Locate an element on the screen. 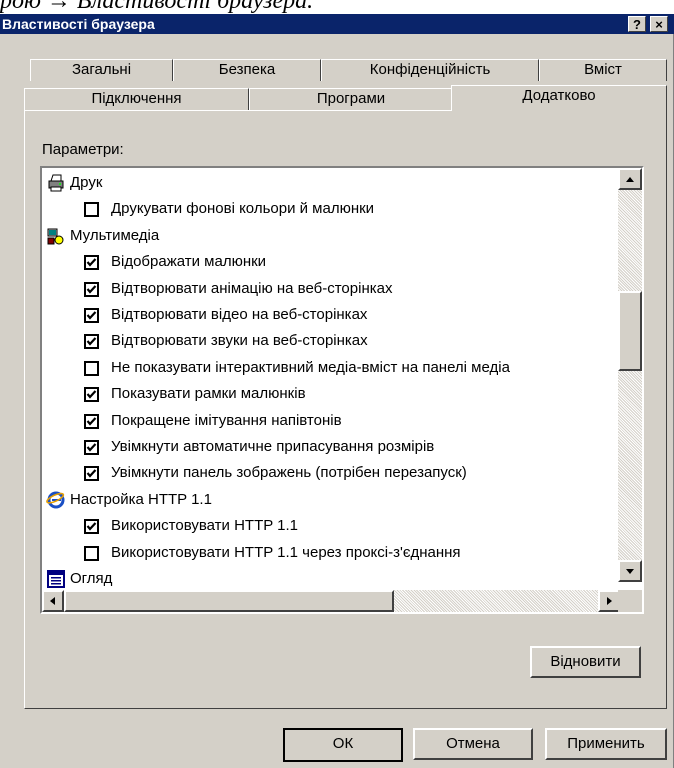  scroll-up-button is located at coordinates (630, 179).